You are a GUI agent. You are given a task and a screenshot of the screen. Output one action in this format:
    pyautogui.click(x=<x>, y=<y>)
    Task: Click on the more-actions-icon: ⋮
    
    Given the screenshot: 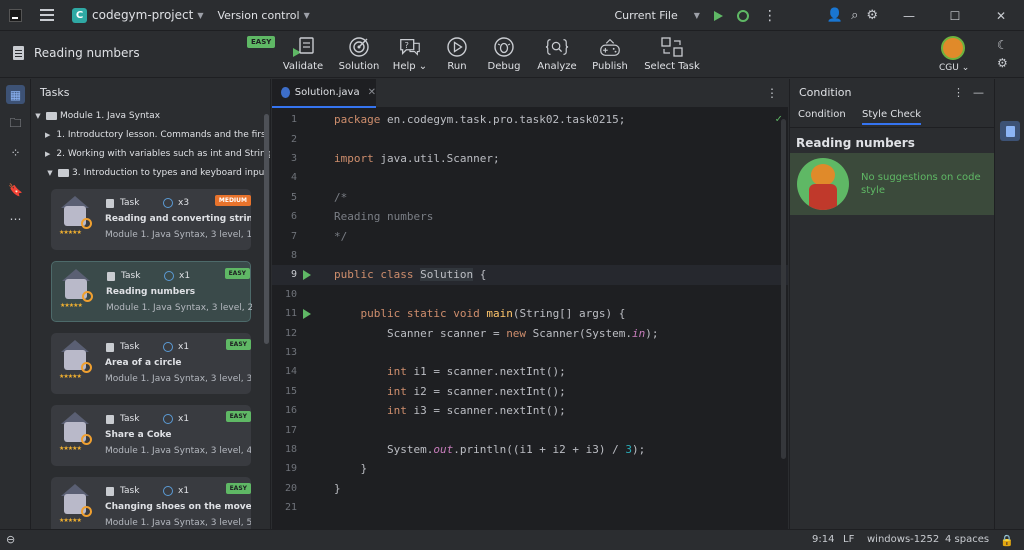 What is the action you would take?
    pyautogui.click(x=770, y=16)
    